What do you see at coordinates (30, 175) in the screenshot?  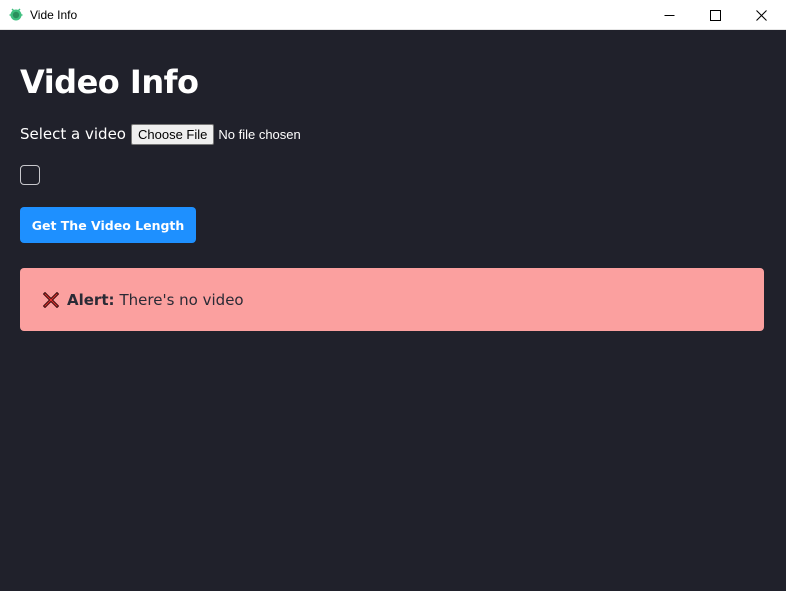 I see `option-checkbox` at bounding box center [30, 175].